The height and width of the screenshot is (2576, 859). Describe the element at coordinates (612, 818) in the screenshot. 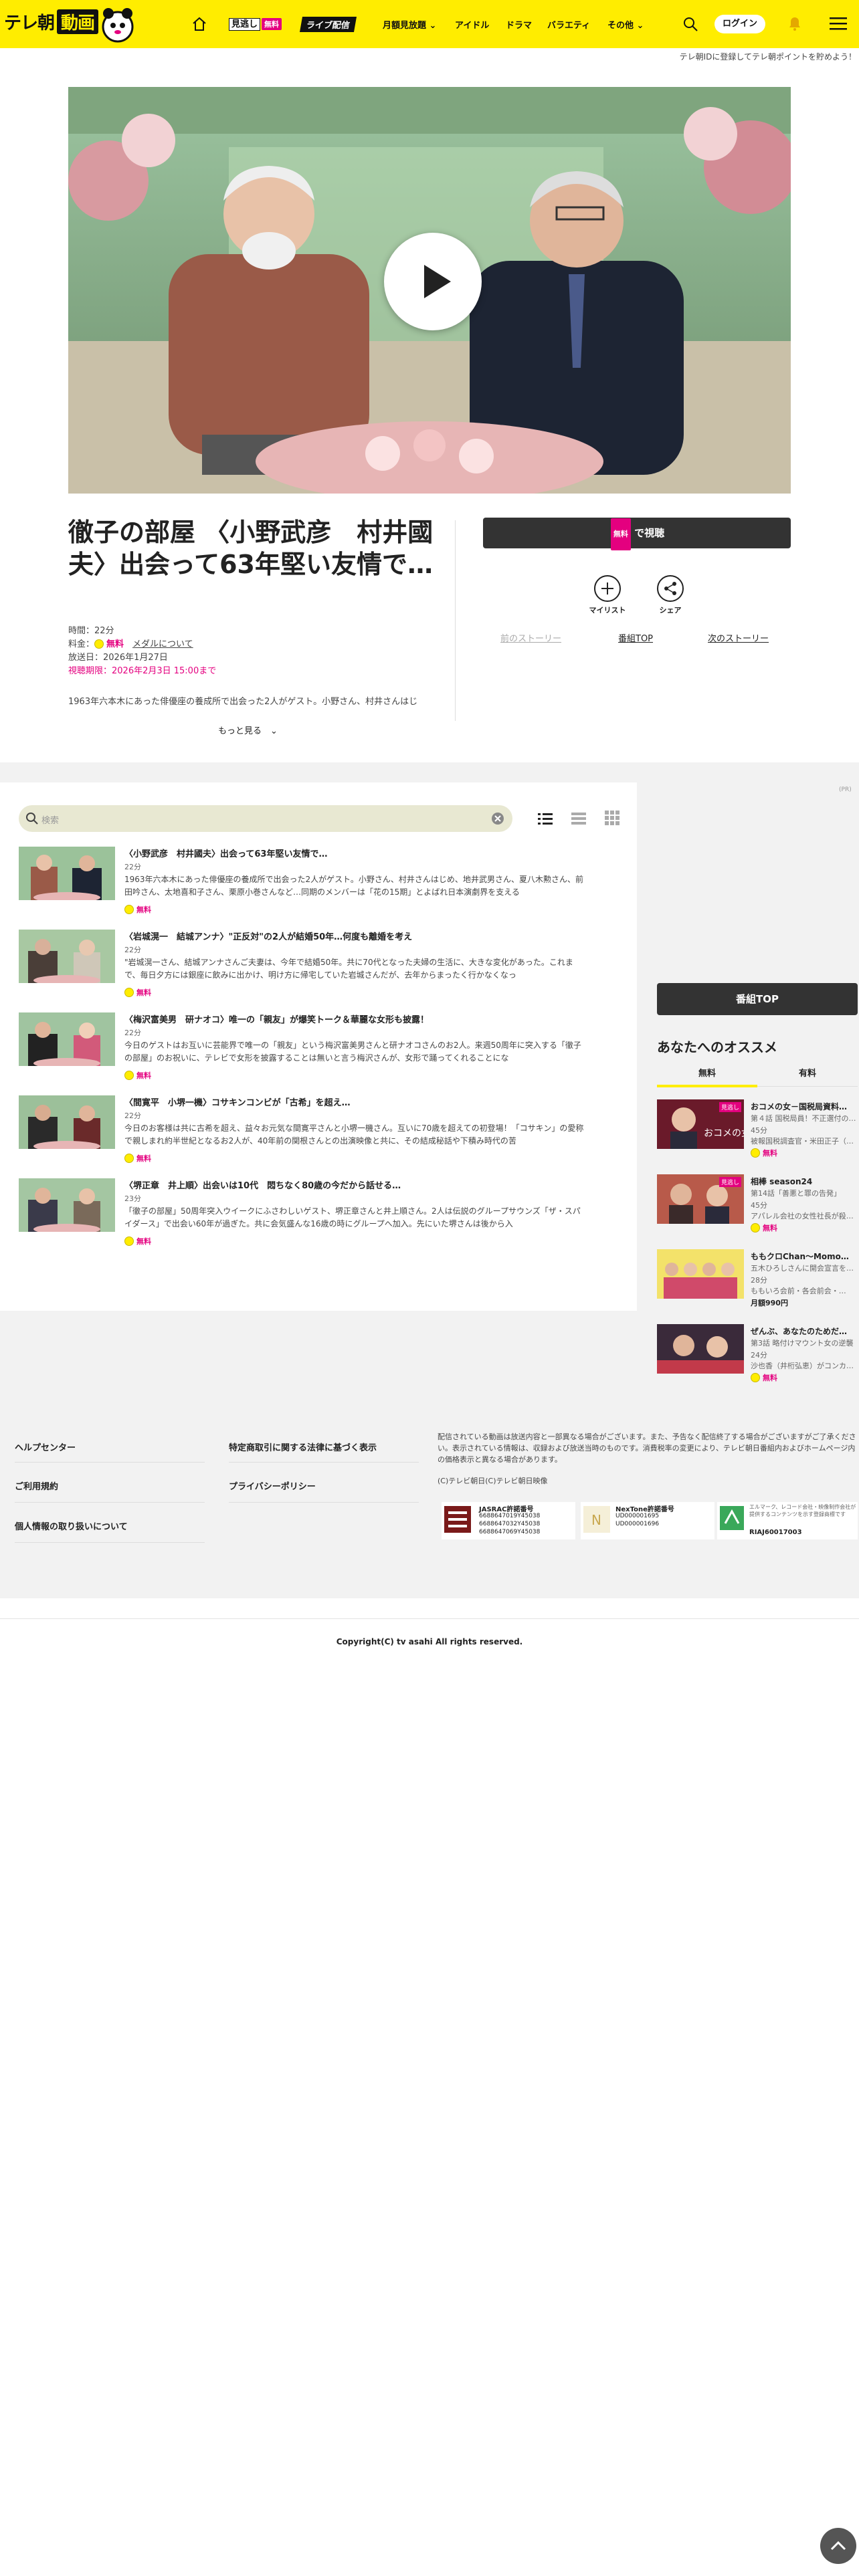

I see `grid-view-icon` at that location.